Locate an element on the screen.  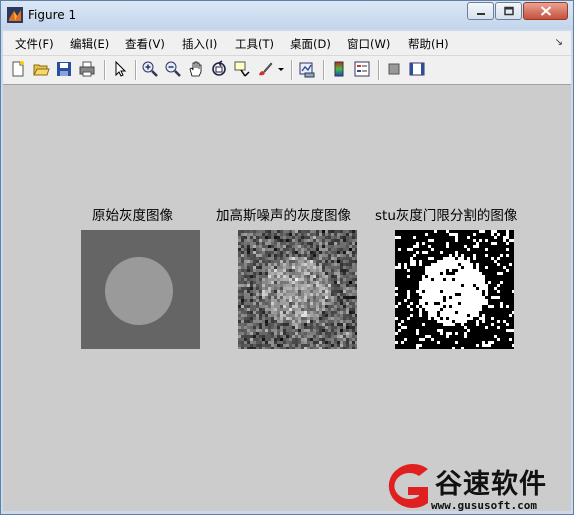
legend-icon is located at coordinates (362, 69).